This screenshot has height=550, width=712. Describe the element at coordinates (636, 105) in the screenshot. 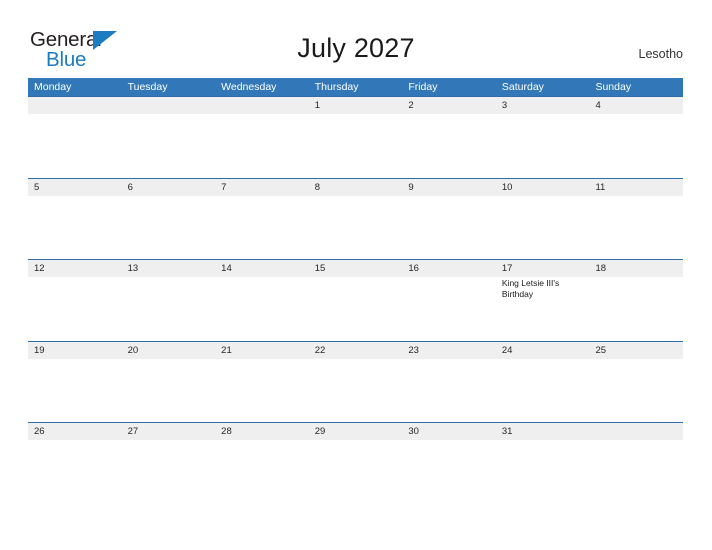

I see `day-number: 4` at that location.